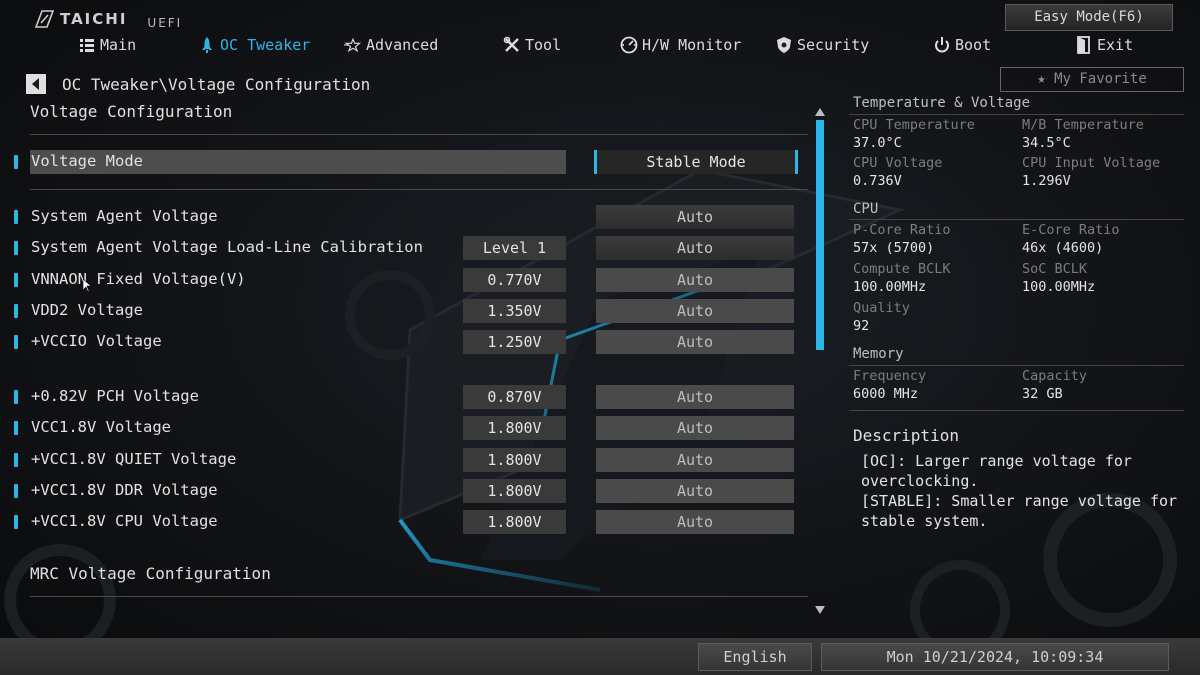 The width and height of the screenshot is (1200, 675). I want to click on tab-exit: Exit, so click(1104, 45).